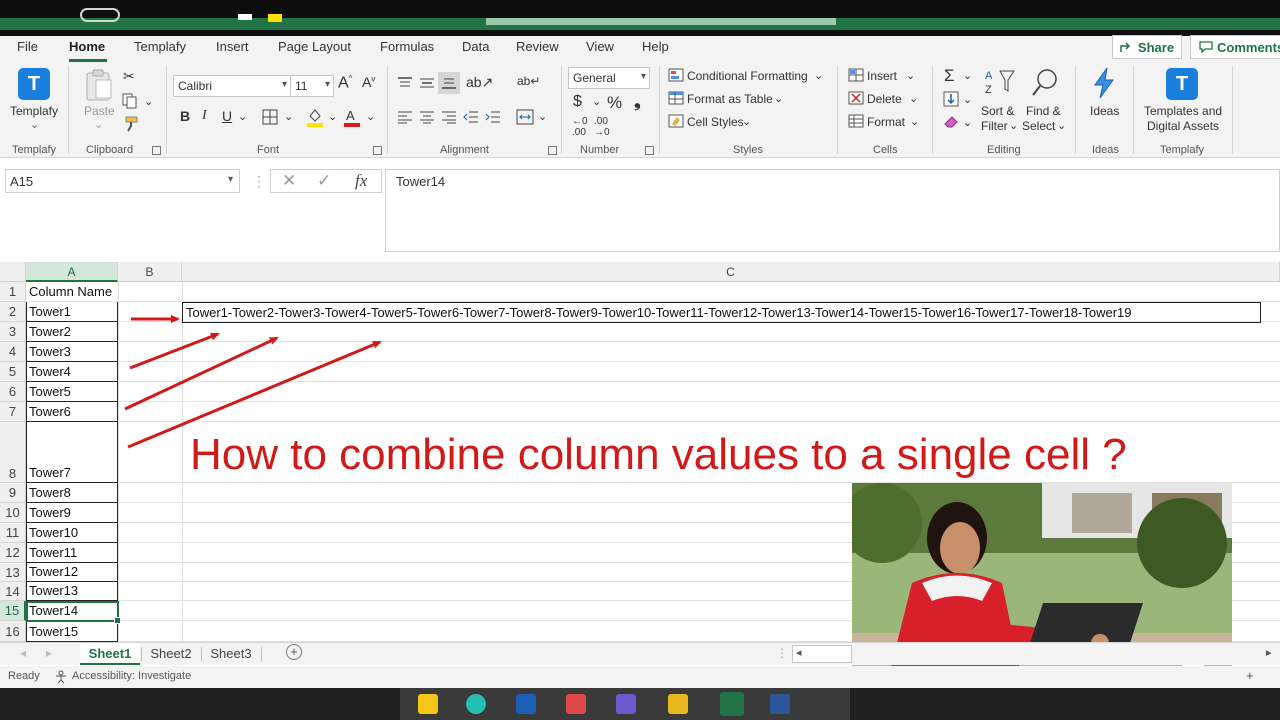  I want to click on sheet-tabs-bar: ◂ ▸ Sheet1 Sheet2 Sheet3 + ⋮ ◂ ▸, so click(640, 653).